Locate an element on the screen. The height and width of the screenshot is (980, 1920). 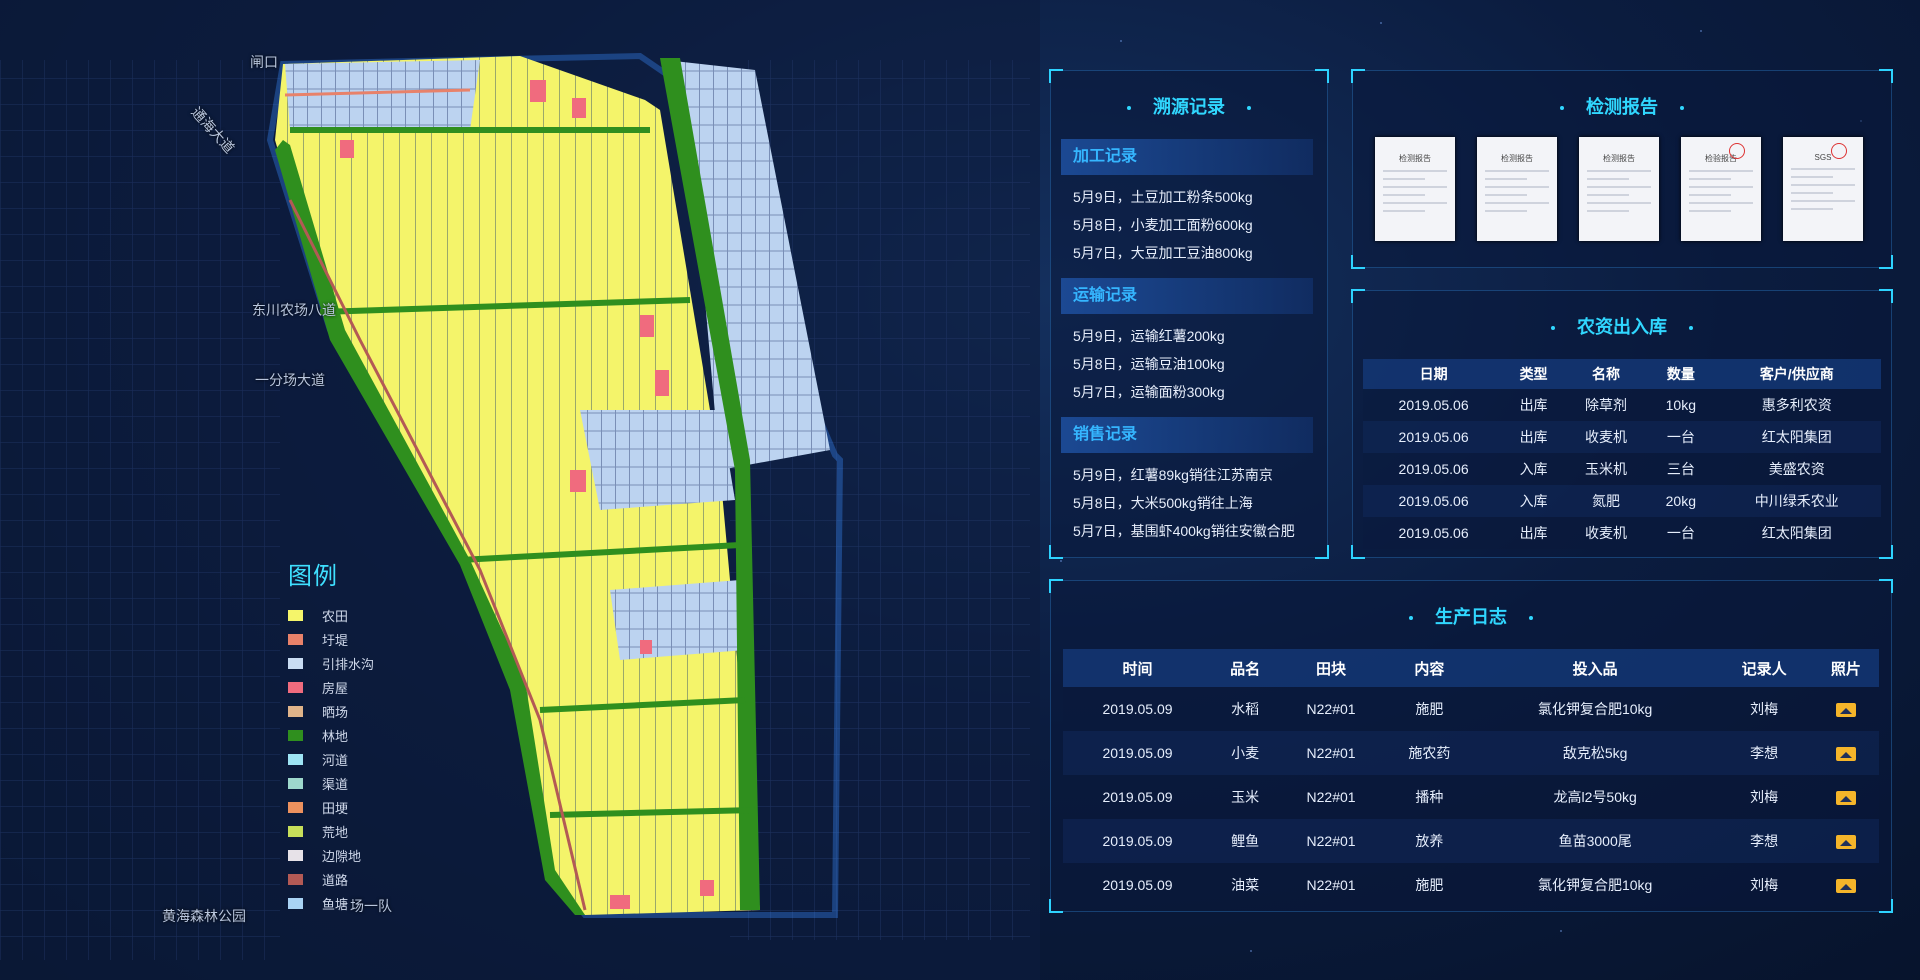
legend-label: 荒地 is located at coordinates (335, 832).